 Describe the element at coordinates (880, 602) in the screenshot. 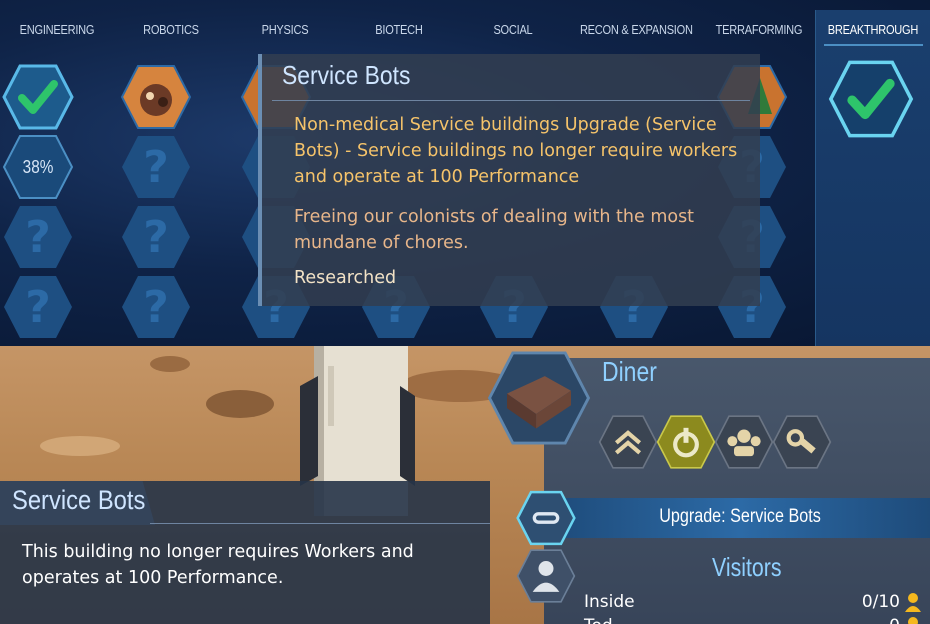

I see `inside-count: 0/10` at that location.